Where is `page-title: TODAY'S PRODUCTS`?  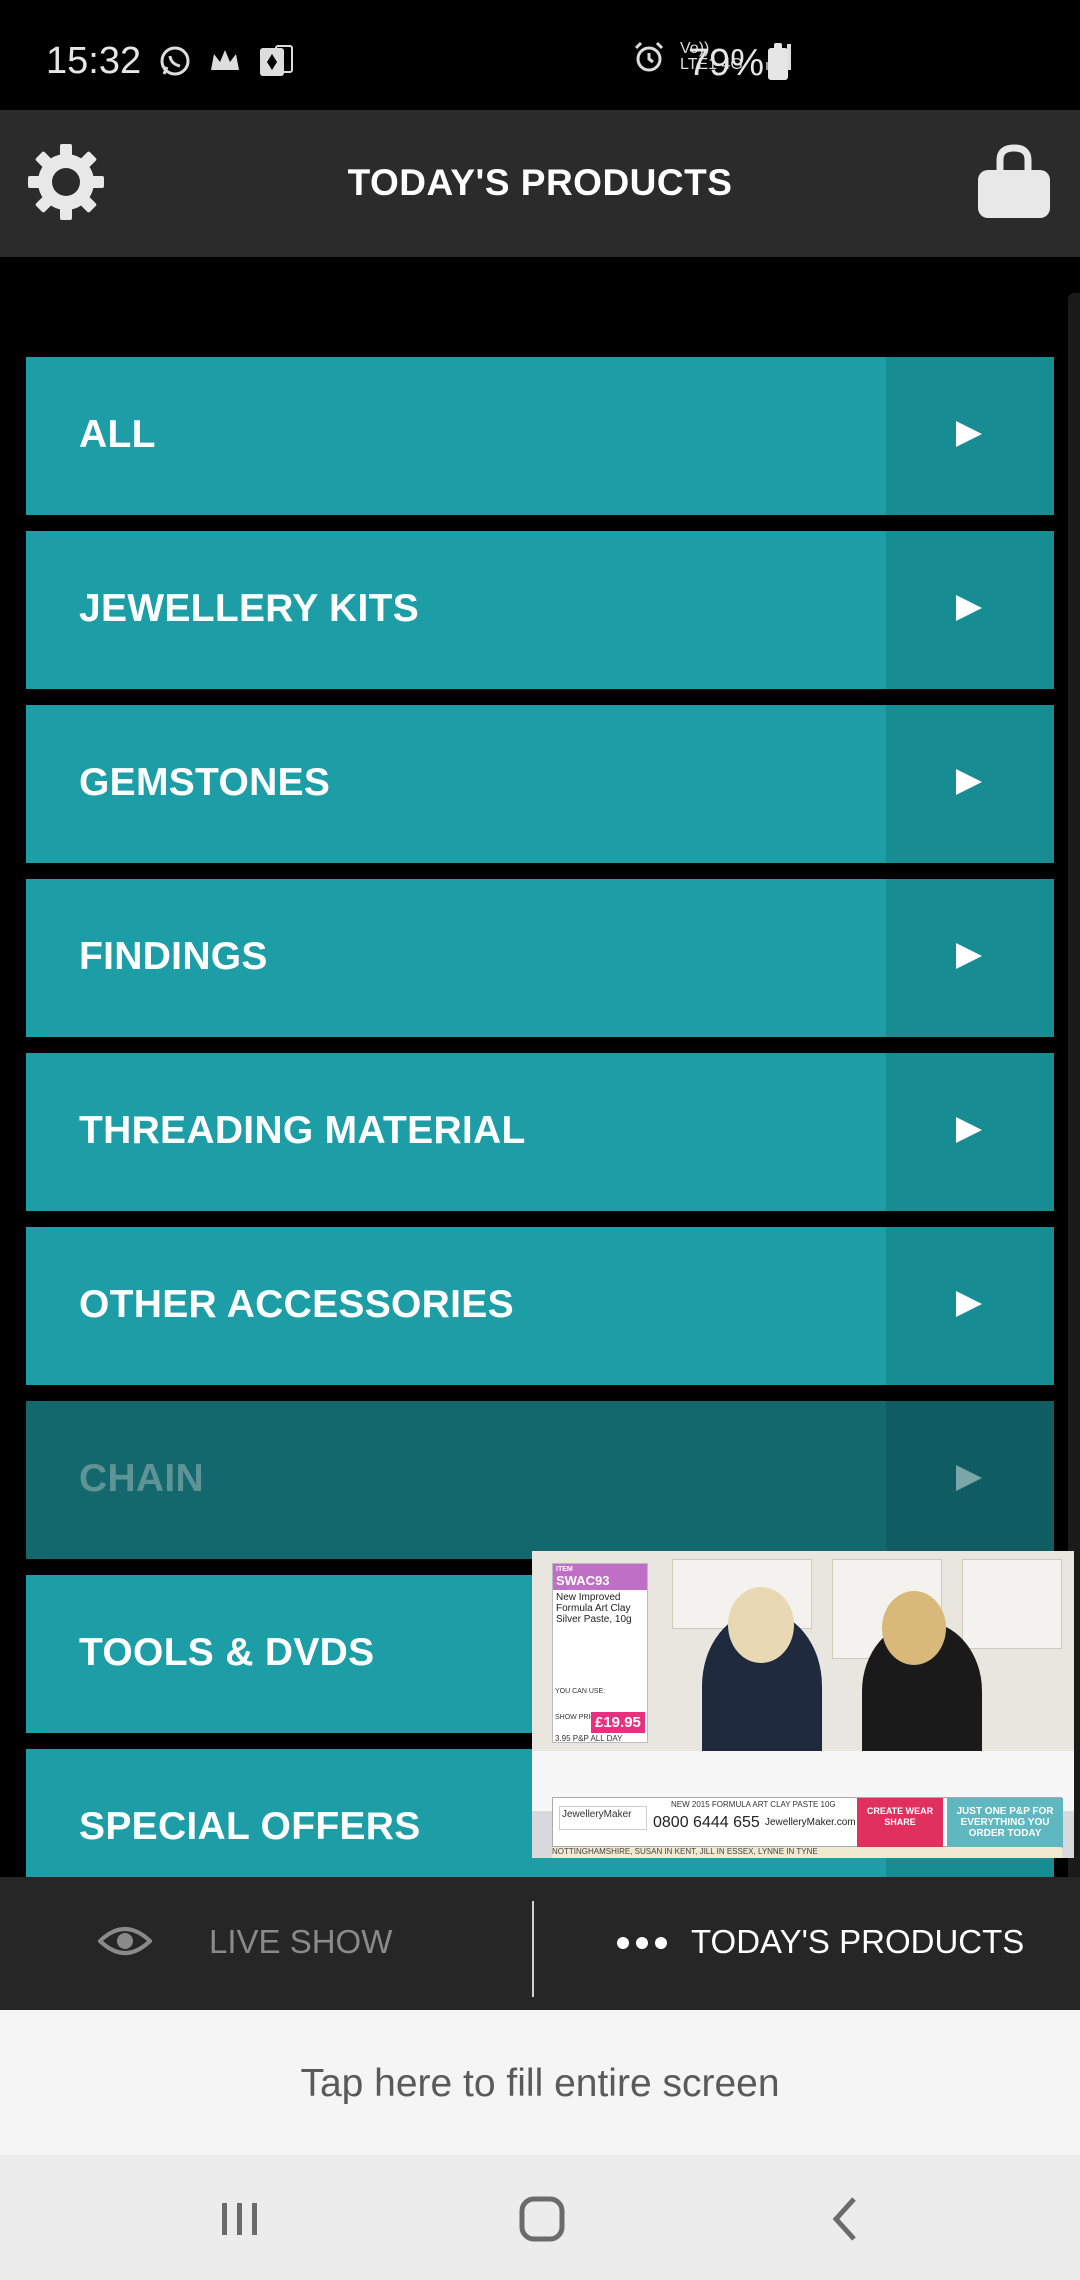 page-title: TODAY'S PRODUCTS is located at coordinates (540, 182).